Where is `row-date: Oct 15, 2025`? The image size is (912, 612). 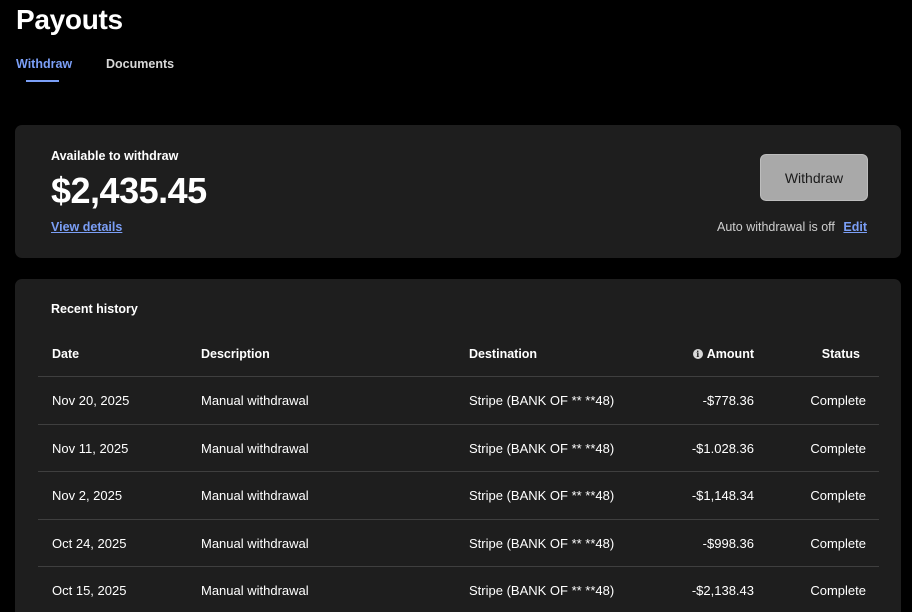 row-date: Oct 15, 2025 is located at coordinates (89, 590).